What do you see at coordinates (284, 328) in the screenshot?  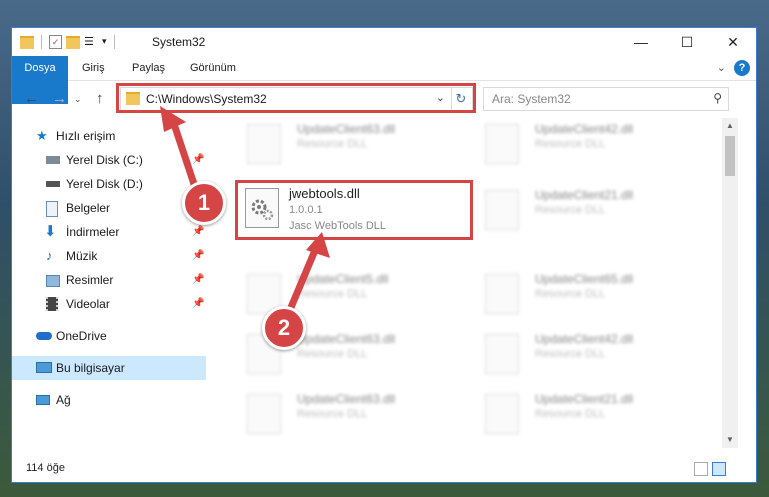 I see `callout-badge-2: 2` at bounding box center [284, 328].